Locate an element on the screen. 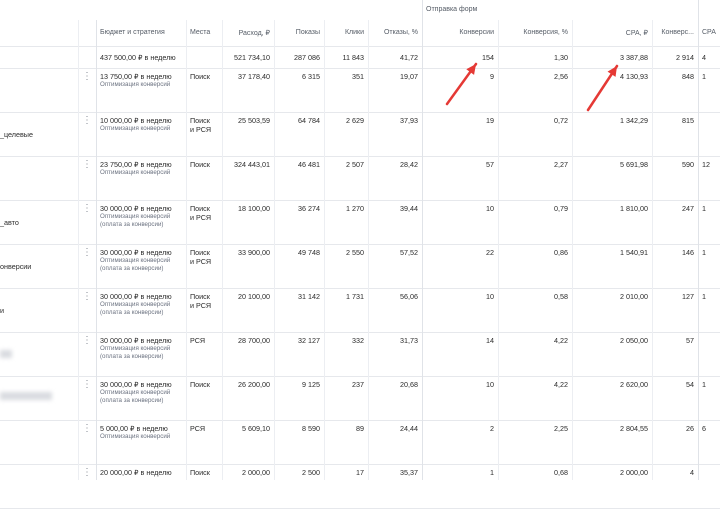 The image size is (720, 509). cell-spend: 18 100,00 is located at coordinates (254, 208).